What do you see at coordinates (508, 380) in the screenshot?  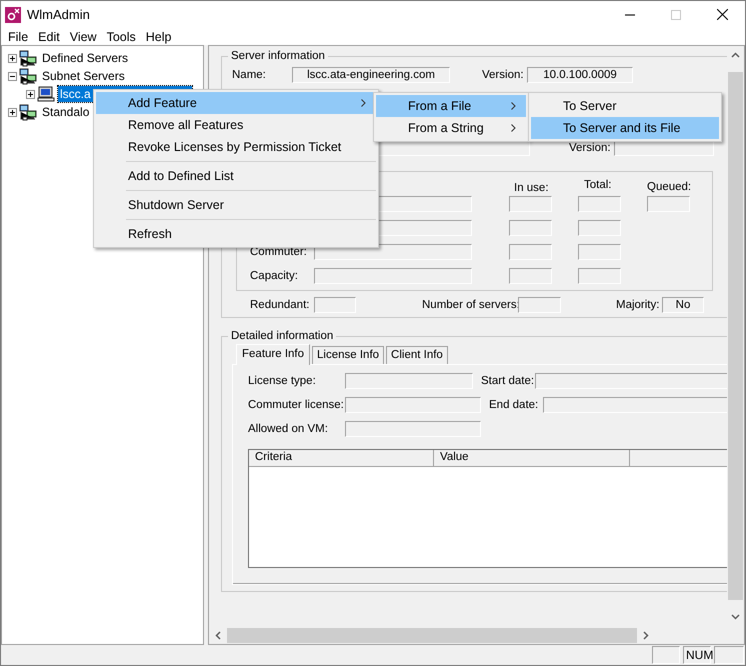 I see `field-label: Start date:` at bounding box center [508, 380].